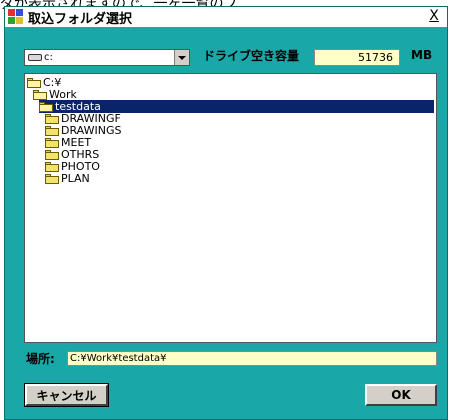 The height and width of the screenshot is (420, 449). Describe the element at coordinates (80, 19) in the screenshot. I see `dialog-title: 取込フォルダ選択` at that location.